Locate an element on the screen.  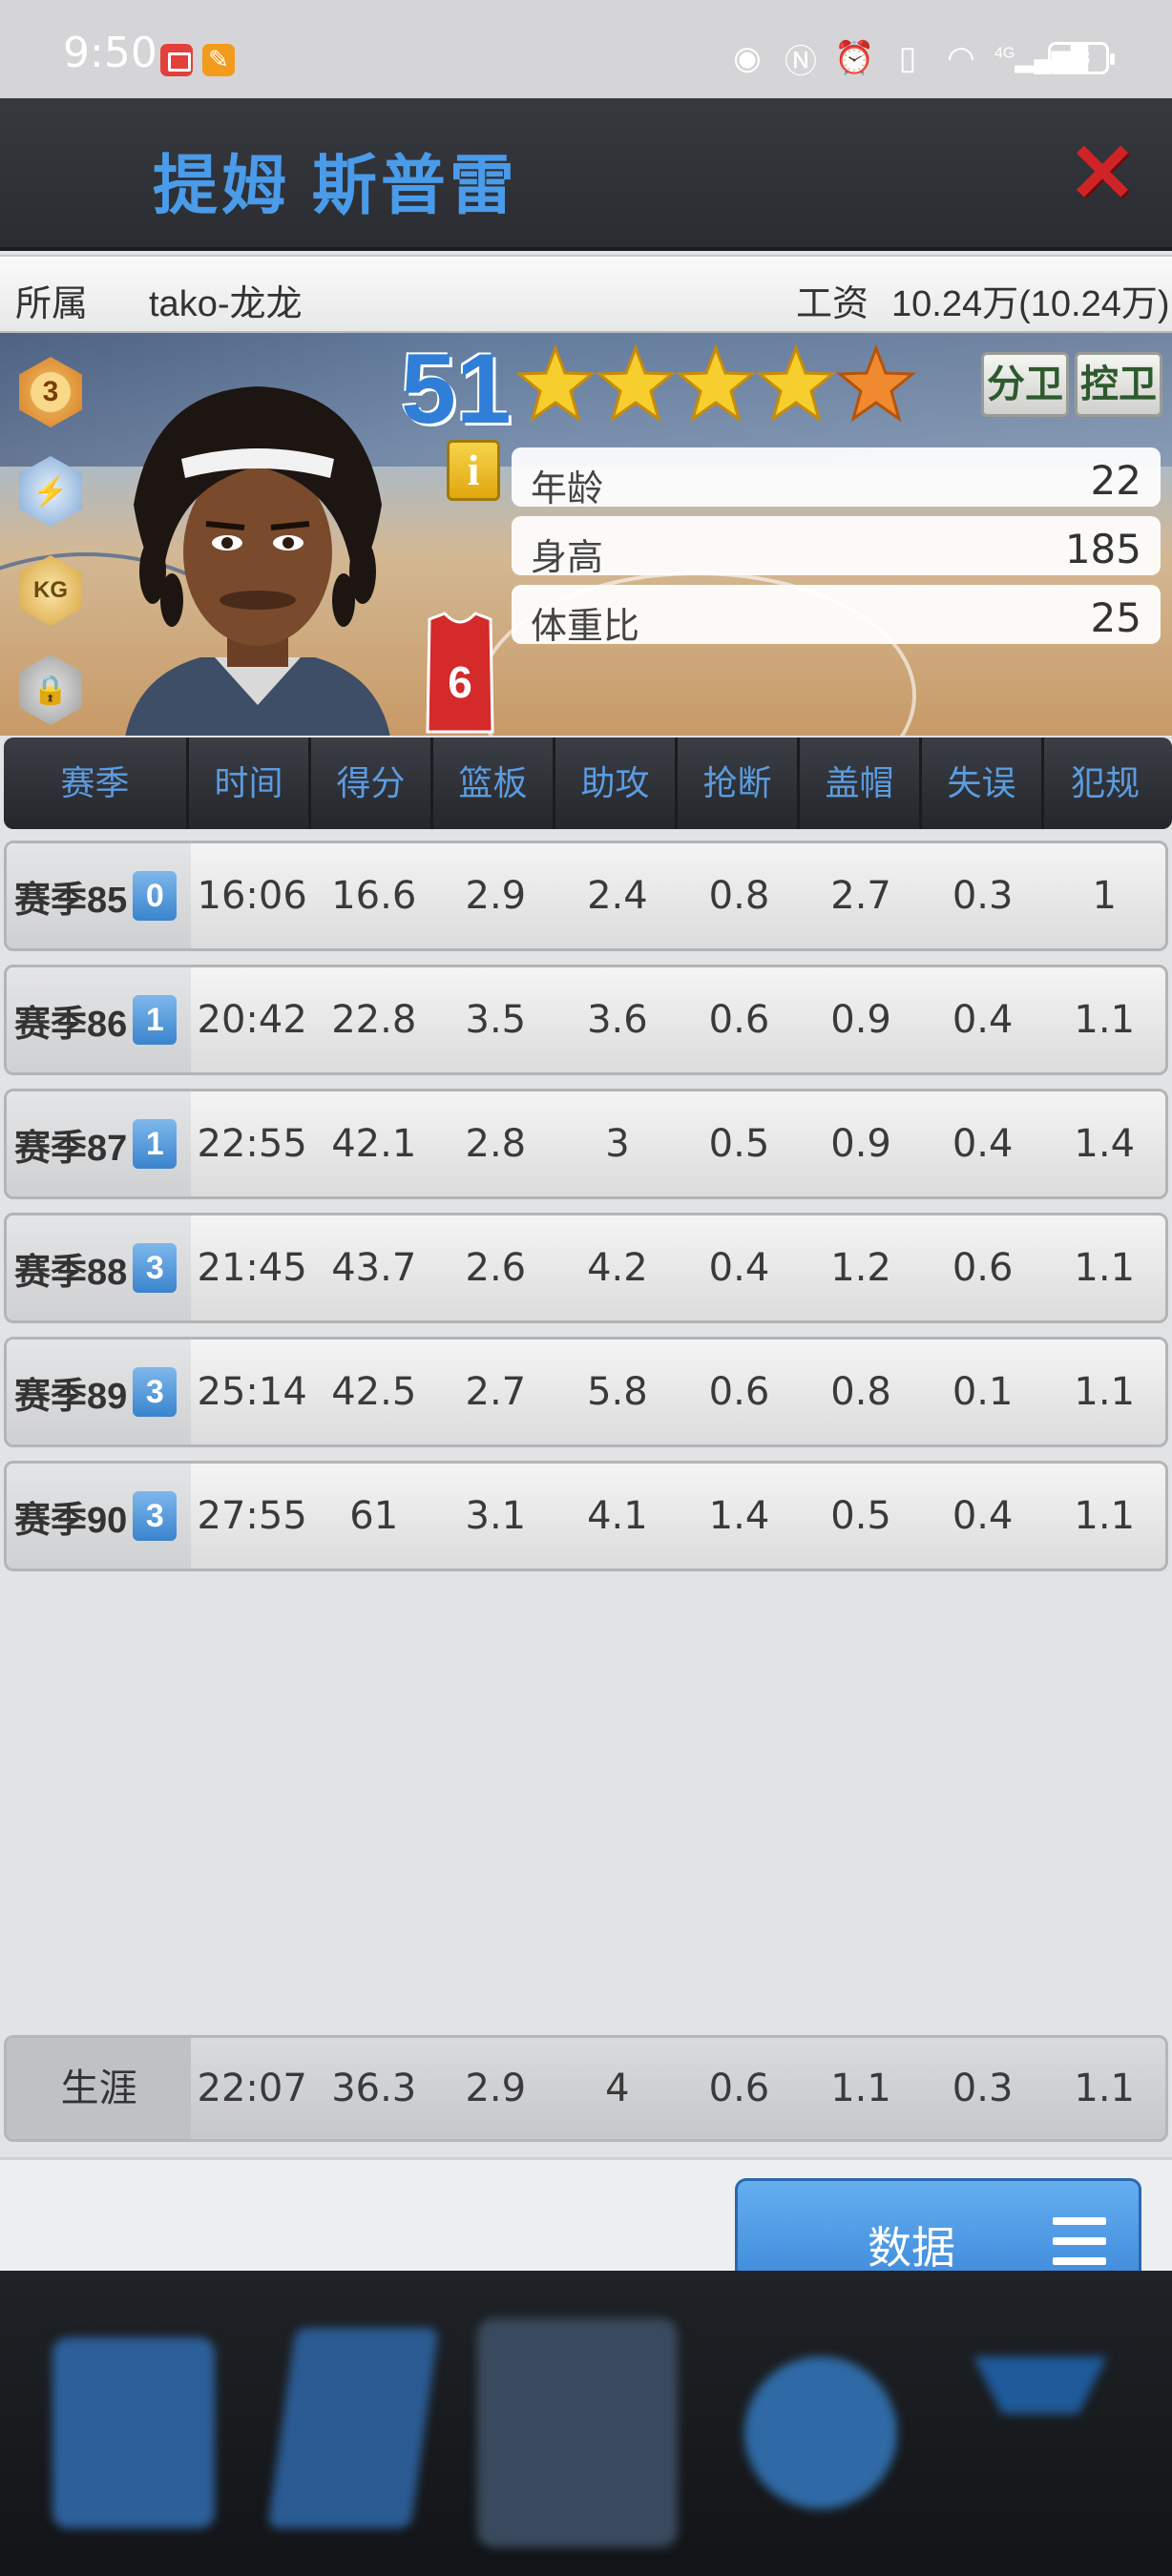
header-assists: 助攻 is located at coordinates (616, 783).